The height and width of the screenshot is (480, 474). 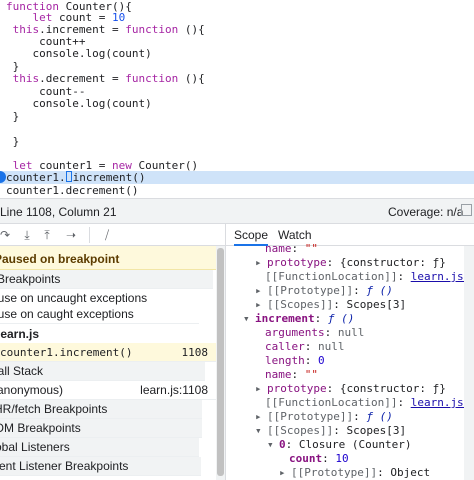 What do you see at coordinates (108, 352) in the screenshot?
I see `breakpoint-item: counter1.increment() 1108` at bounding box center [108, 352].